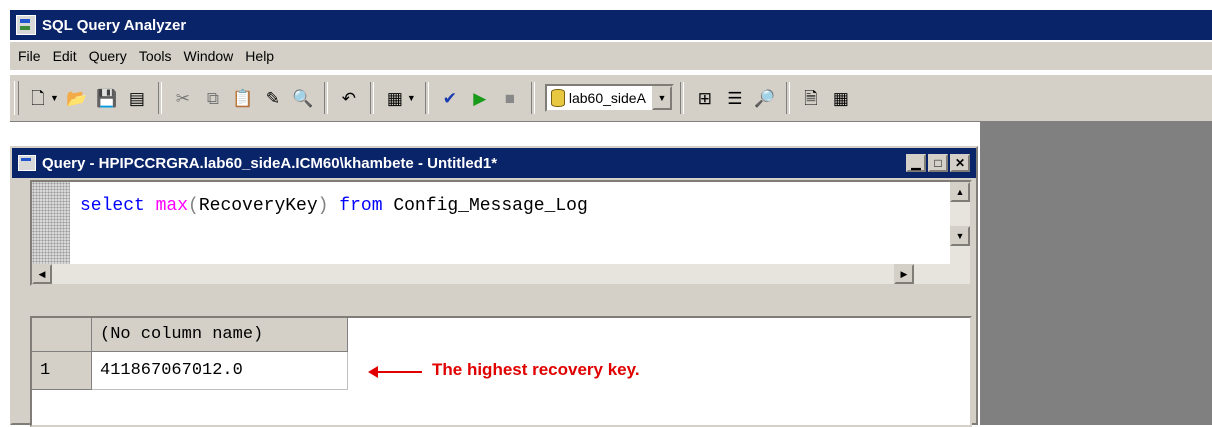 This screenshot has height=427, width=1212. I want to click on edit-button: ✎, so click(273, 98).